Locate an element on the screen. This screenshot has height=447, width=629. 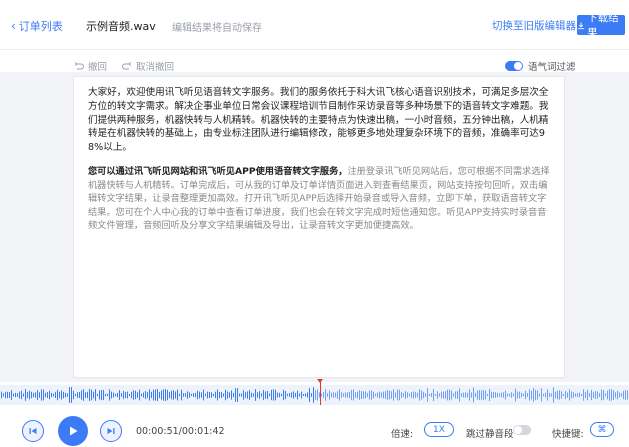
redo-button: 取消撤回 is located at coordinates (148, 66).